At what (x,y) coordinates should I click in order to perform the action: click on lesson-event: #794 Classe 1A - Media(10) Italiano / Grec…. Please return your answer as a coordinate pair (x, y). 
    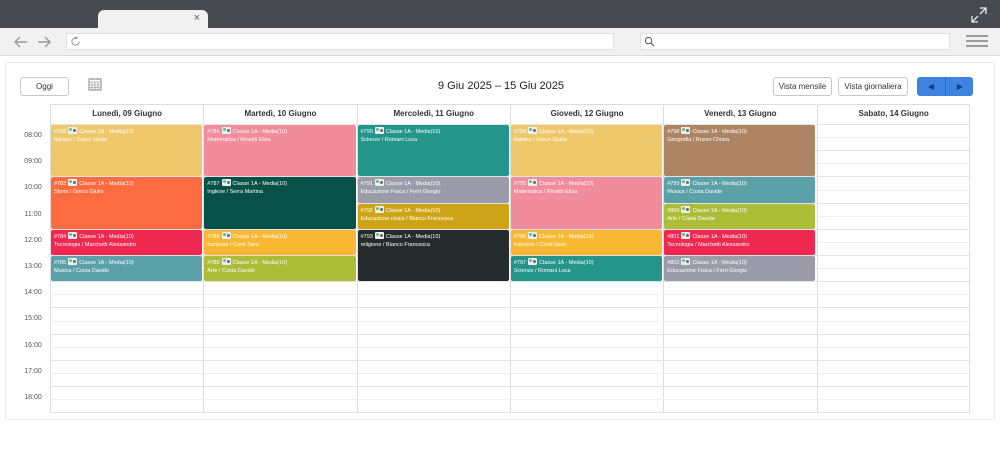
    Looking at the image, I should click on (586, 151).